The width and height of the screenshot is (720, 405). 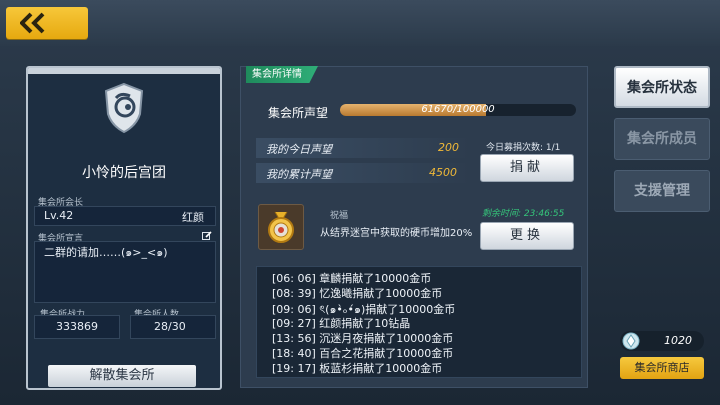 I want to click on change-button: 更换, so click(x=527, y=236).